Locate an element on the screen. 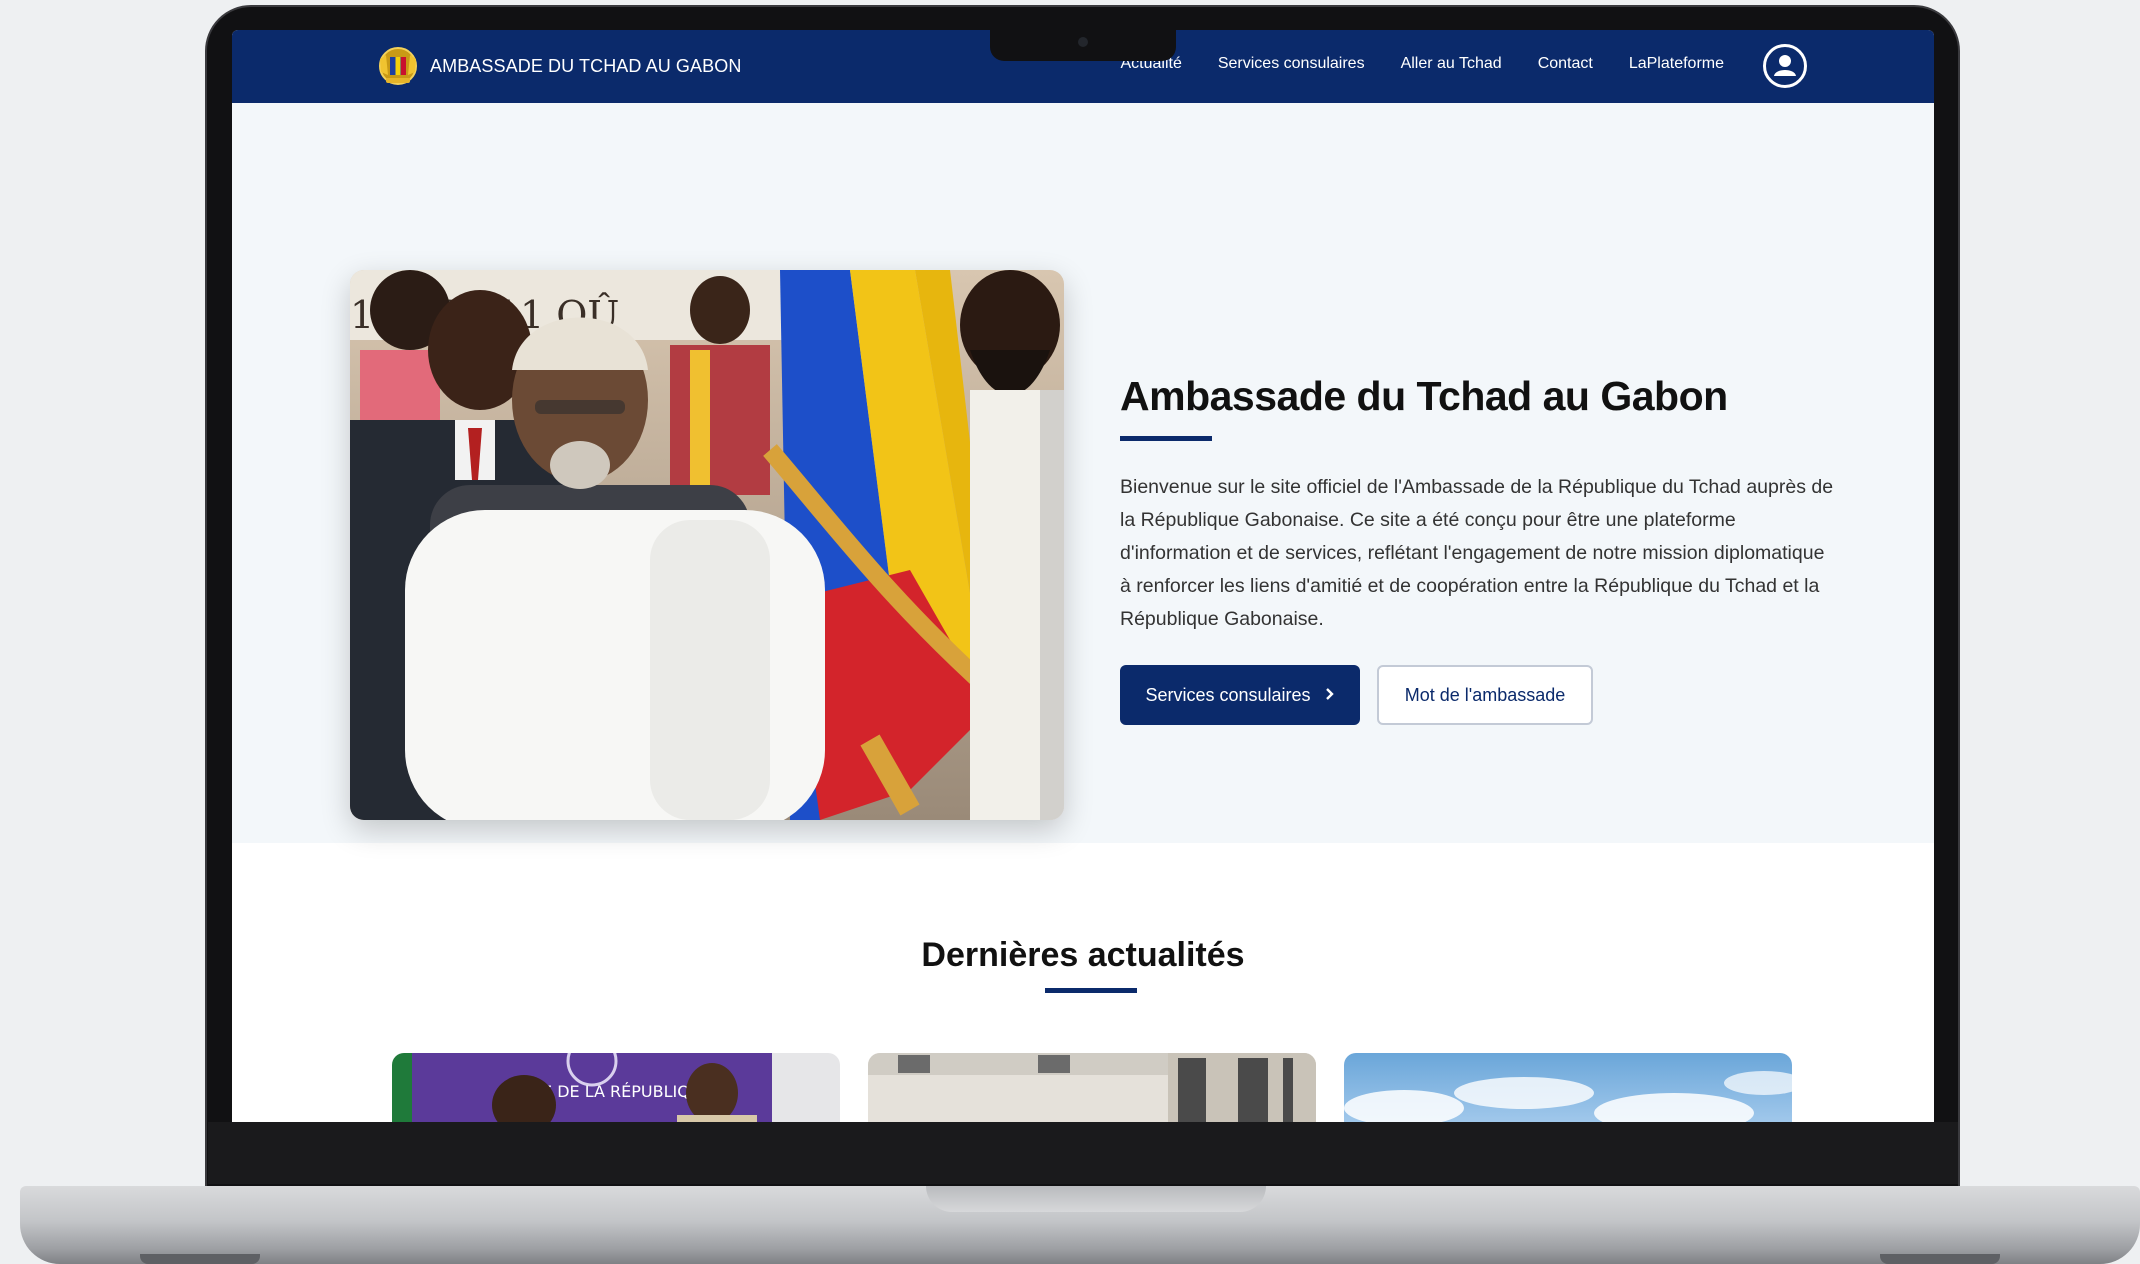  services-consulaires-button: Services consulaires is located at coordinates (1240, 695).